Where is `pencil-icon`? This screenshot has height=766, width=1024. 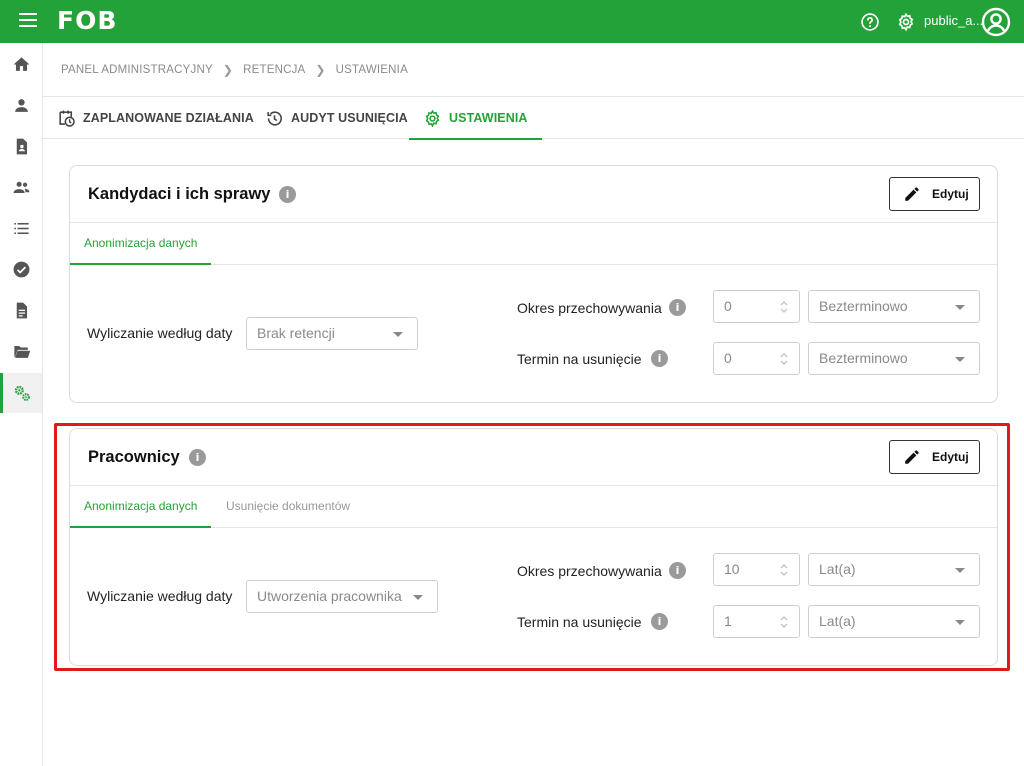
pencil-icon is located at coordinates (912, 194).